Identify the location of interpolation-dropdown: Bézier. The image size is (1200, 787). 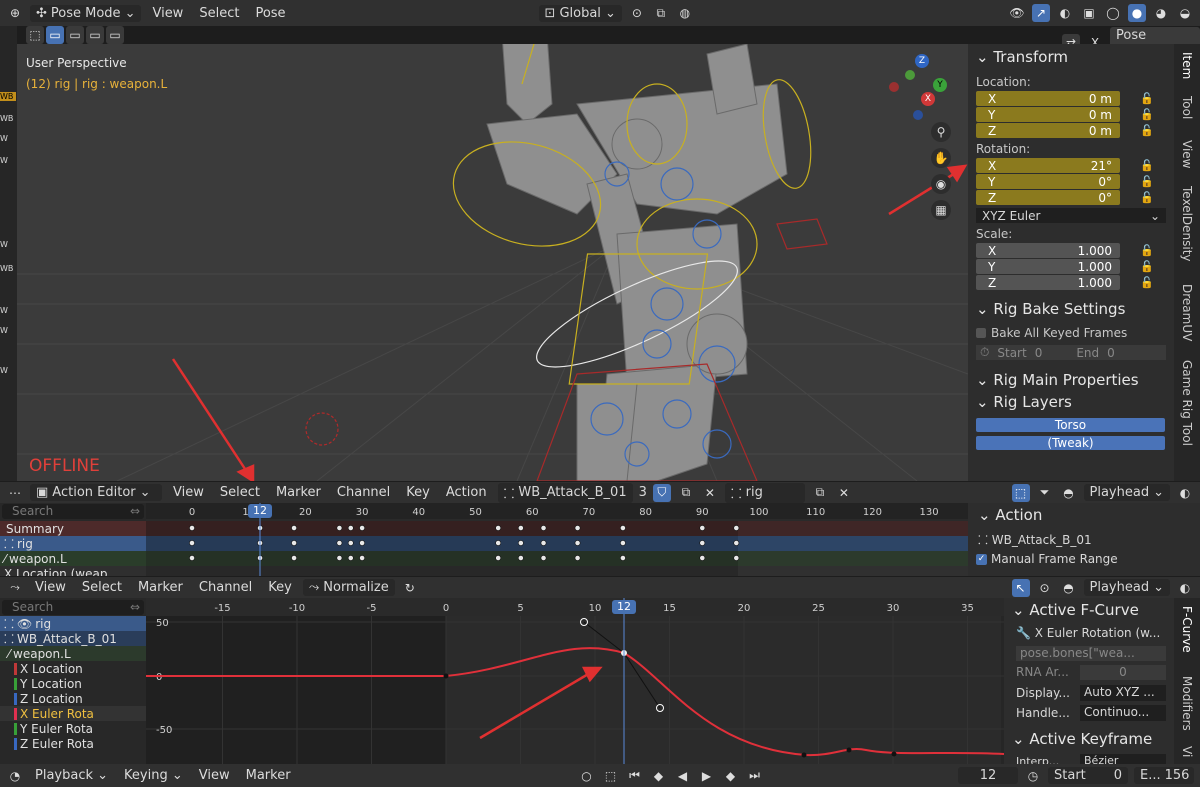
(1123, 759).